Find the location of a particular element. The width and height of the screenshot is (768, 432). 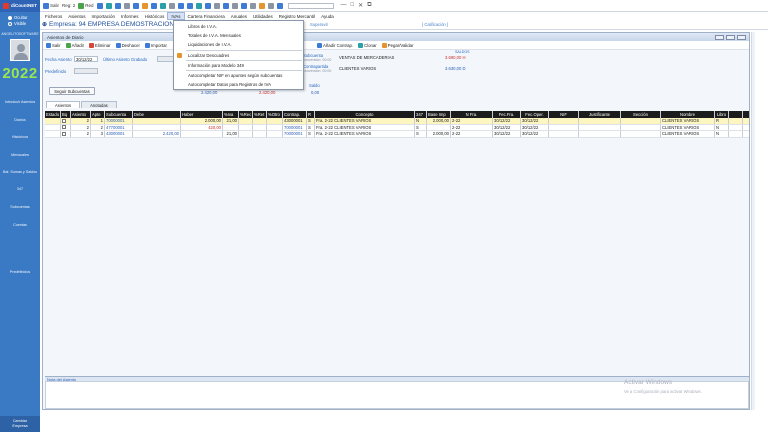

tab-asientos: Asientos is located at coordinates (63, 104).